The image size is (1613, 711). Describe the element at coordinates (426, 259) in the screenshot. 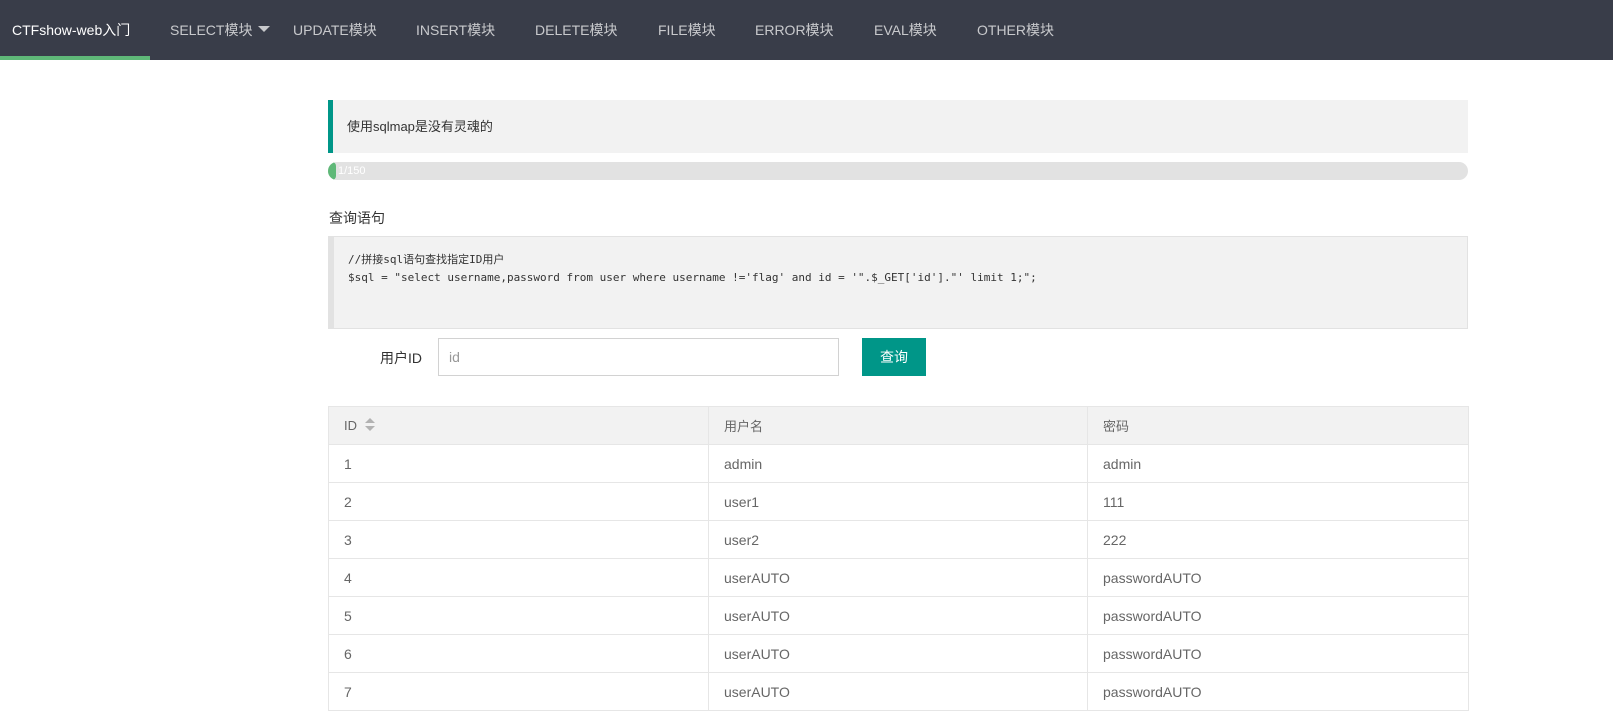

I see `code-comment-line: //拼接sql语句查找指定ID用户` at that location.